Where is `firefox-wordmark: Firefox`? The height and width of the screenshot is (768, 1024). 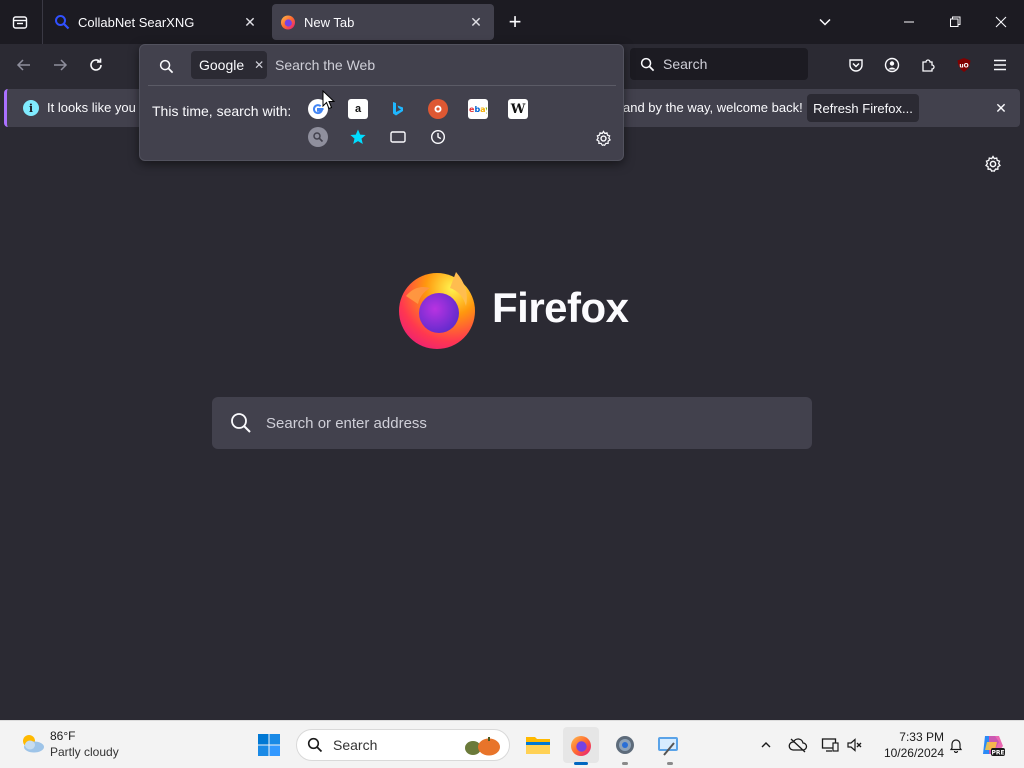 firefox-wordmark: Firefox is located at coordinates (560, 307).